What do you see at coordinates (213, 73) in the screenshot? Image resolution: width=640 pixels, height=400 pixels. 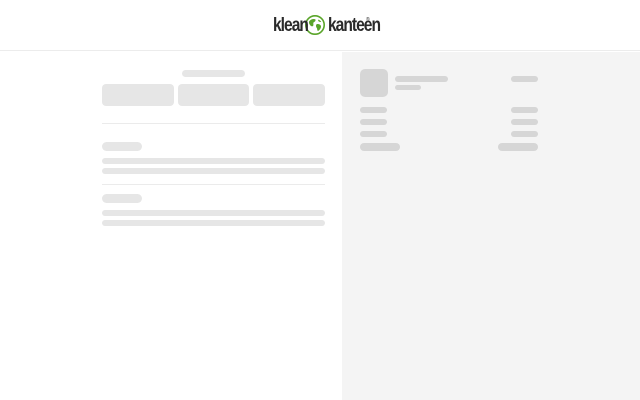 I see `express-checkout-title-placeholder` at bounding box center [213, 73].